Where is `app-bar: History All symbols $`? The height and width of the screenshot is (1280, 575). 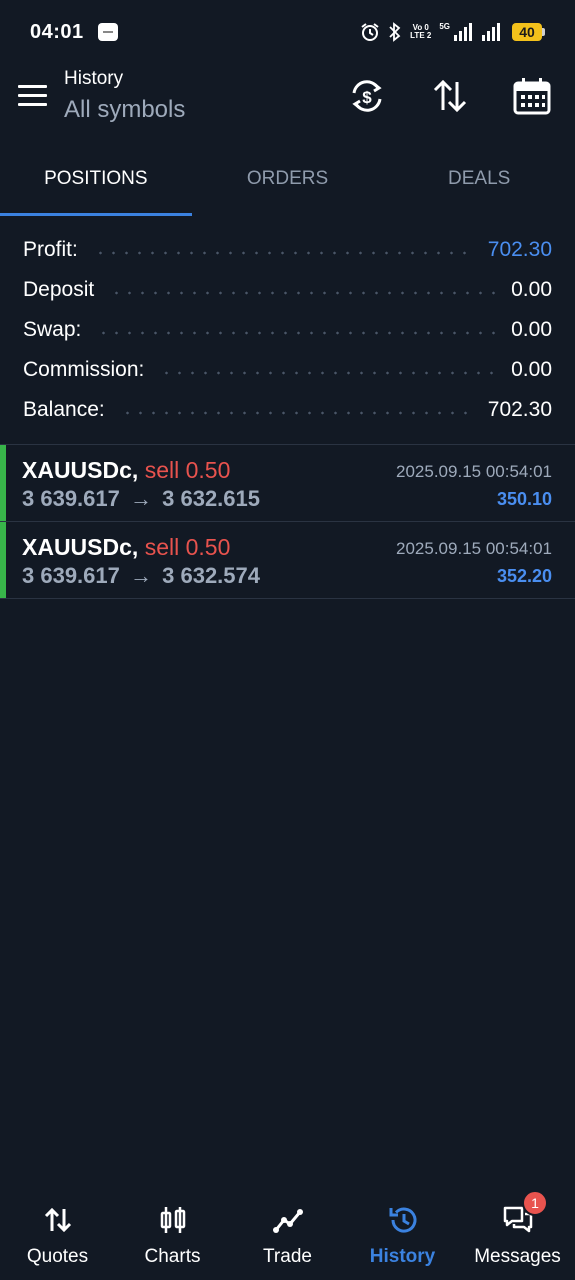
app-bar: History All symbols $ is located at coordinates (287, 100).